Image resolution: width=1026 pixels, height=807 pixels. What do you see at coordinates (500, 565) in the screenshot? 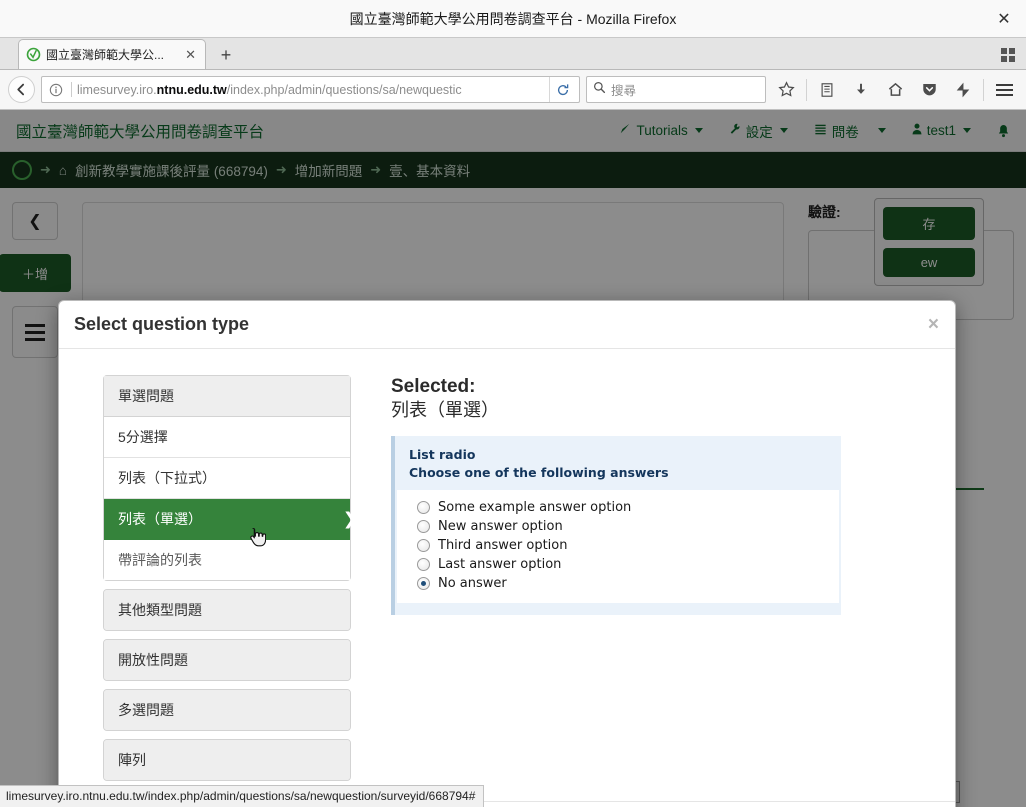
I see `answer-label: Last answer option` at bounding box center [500, 565].